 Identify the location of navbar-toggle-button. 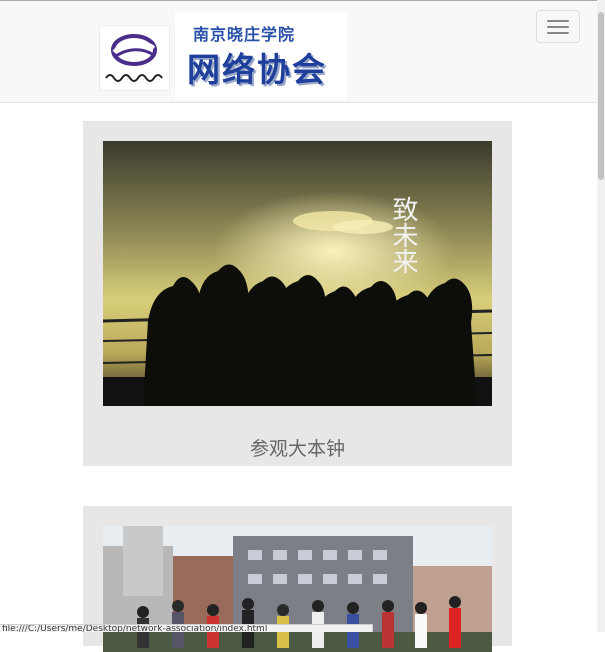
(558, 26).